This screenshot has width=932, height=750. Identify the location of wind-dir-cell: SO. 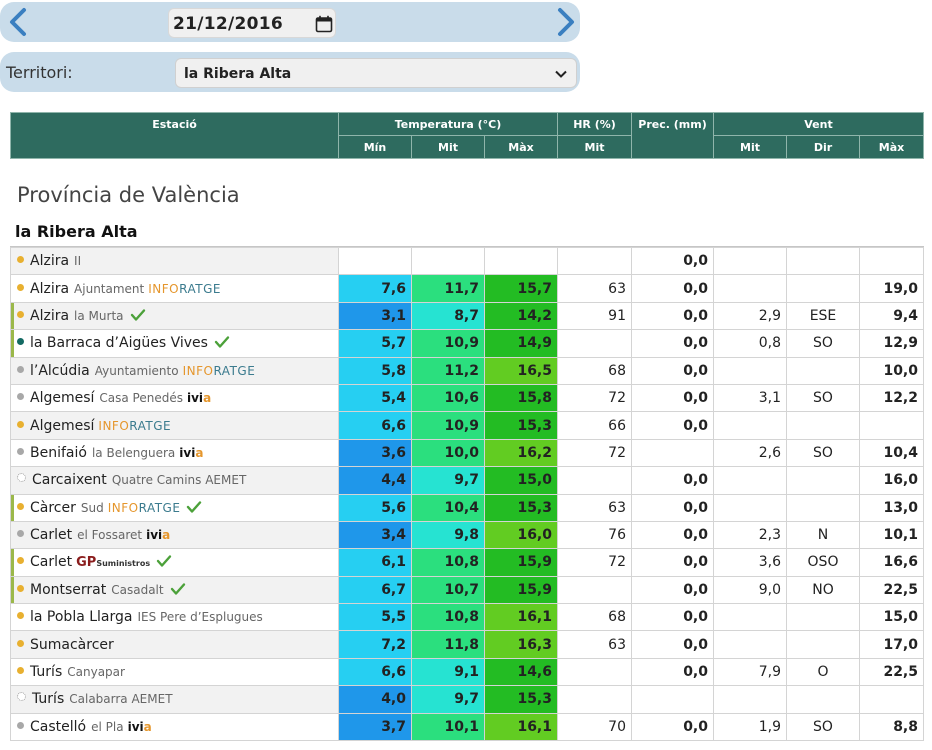
(823, 453).